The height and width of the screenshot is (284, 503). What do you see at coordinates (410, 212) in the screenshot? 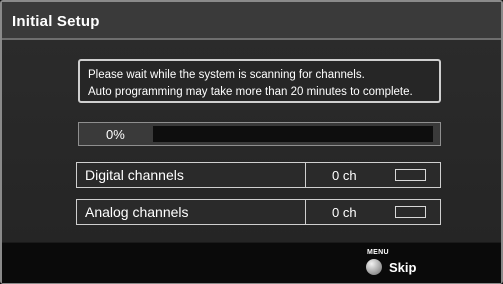
I see `analog-channels-indicator` at bounding box center [410, 212].